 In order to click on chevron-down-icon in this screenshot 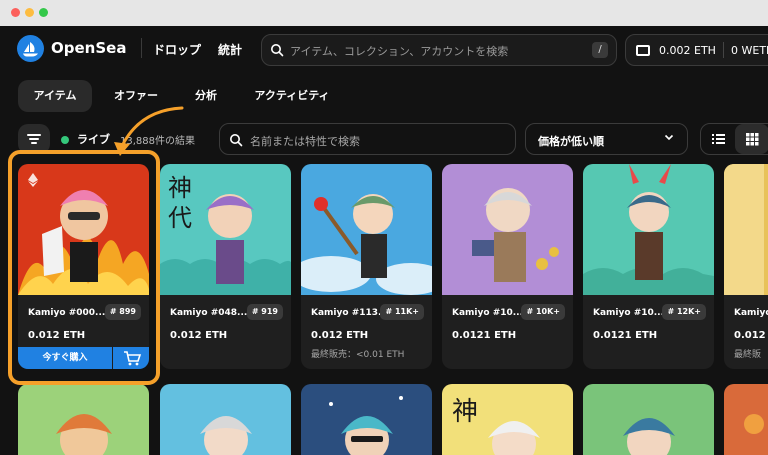, I will do `click(669, 138)`.